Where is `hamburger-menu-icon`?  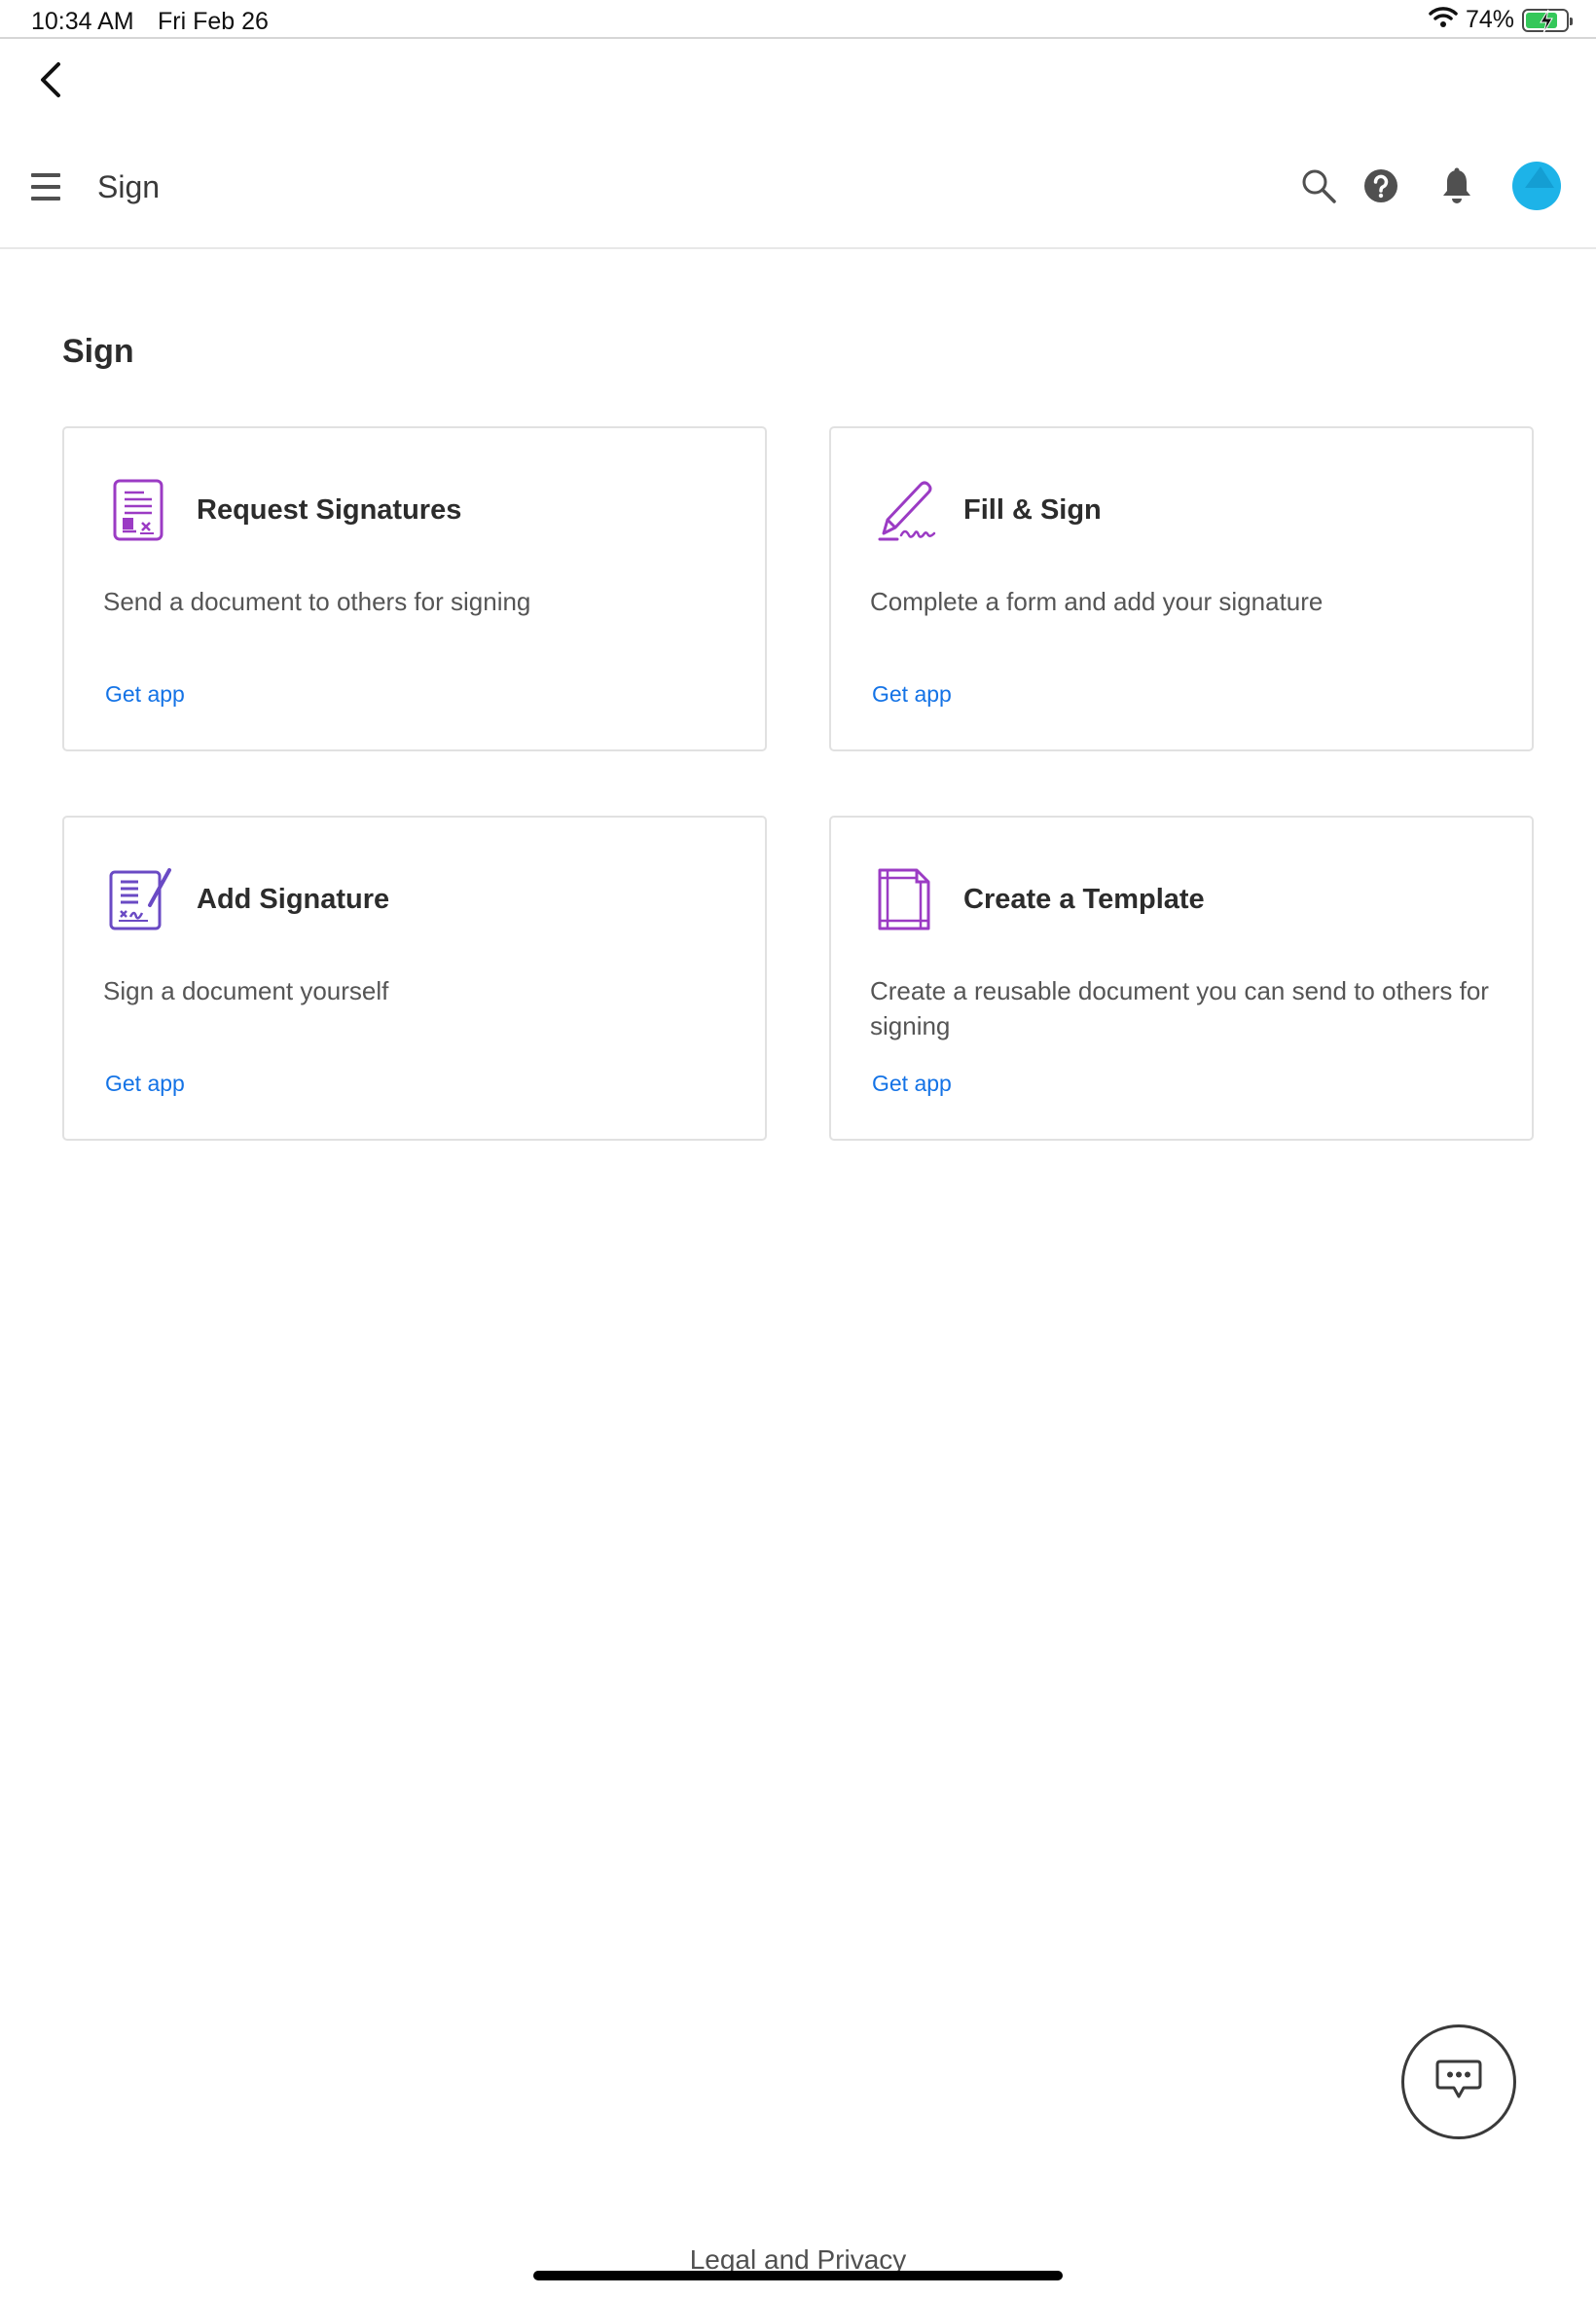
hamburger-menu-icon is located at coordinates (46, 188).